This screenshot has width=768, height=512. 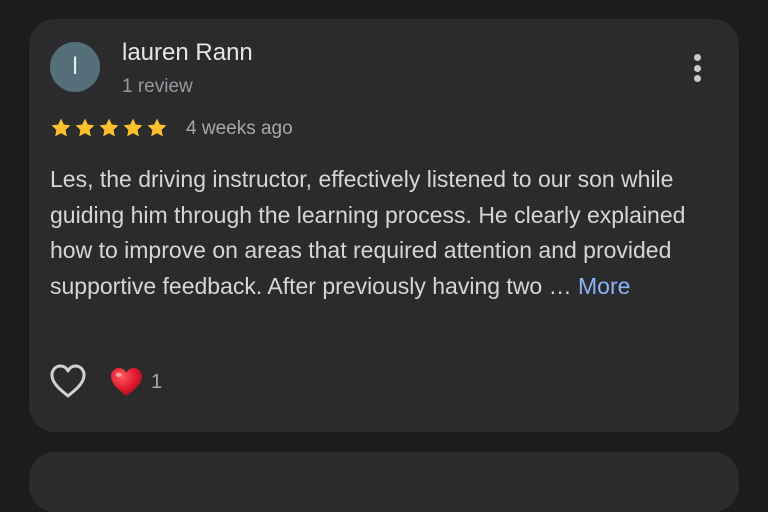 I want to click on author-name: lauren Rann, so click(x=187, y=53).